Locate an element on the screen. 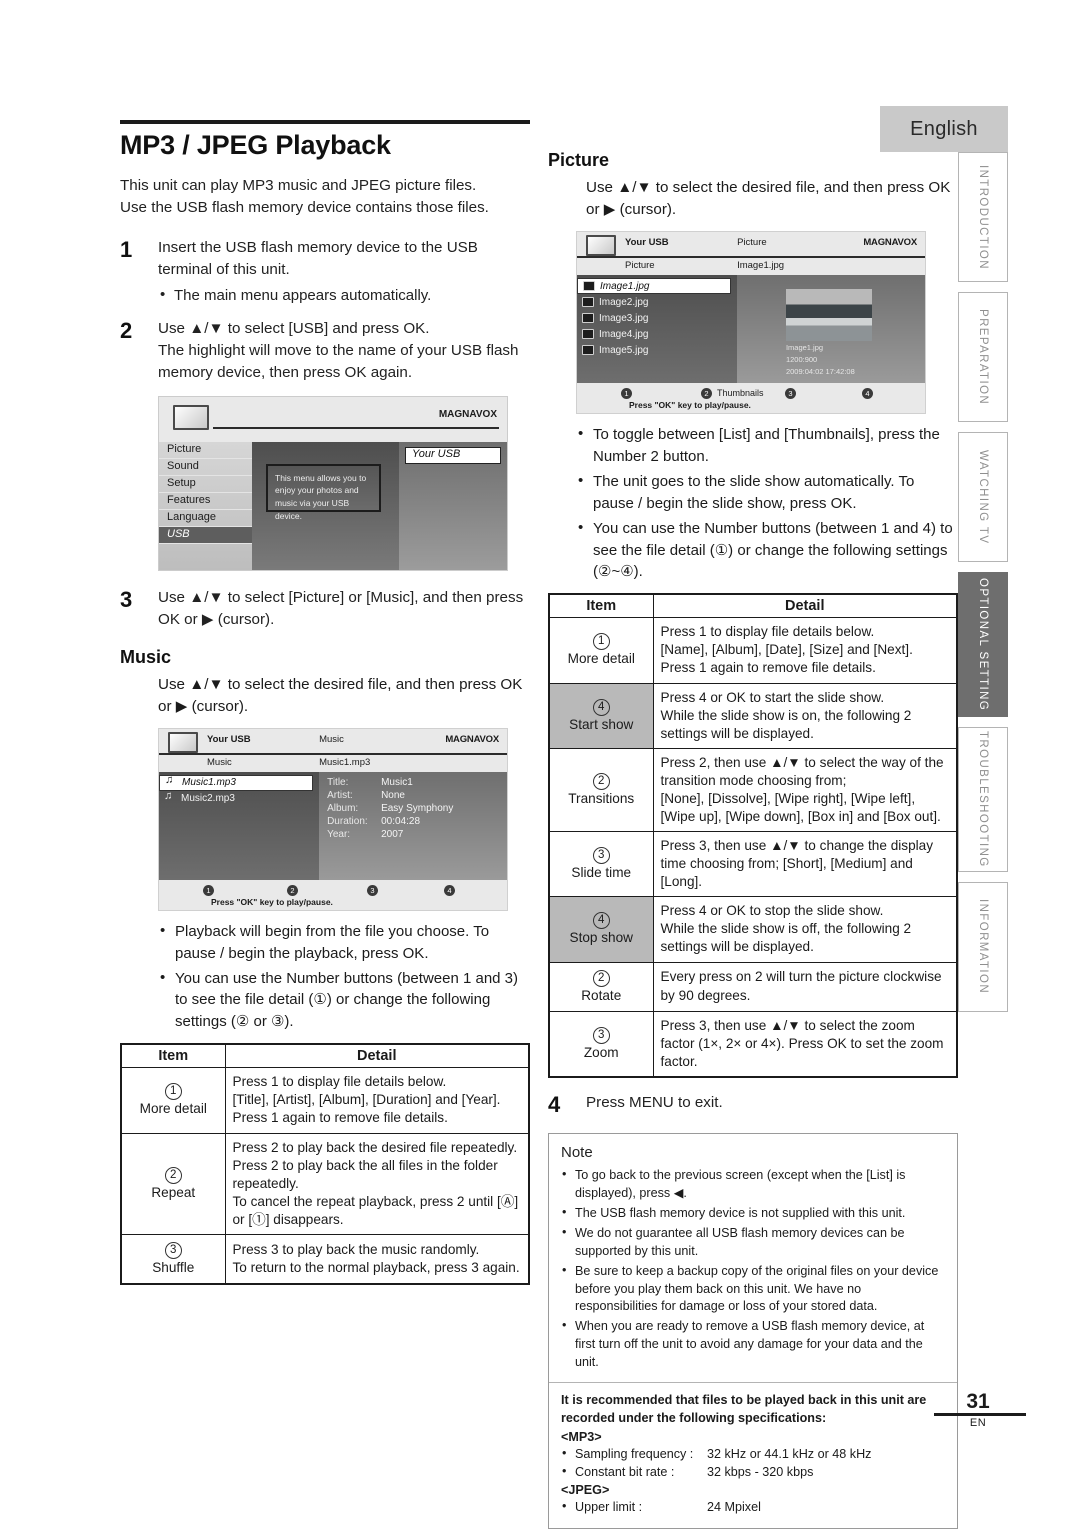 Image resolution: width=1080 pixels, height=1529 pixels. page-language-code: EN is located at coordinates (978, 1423).